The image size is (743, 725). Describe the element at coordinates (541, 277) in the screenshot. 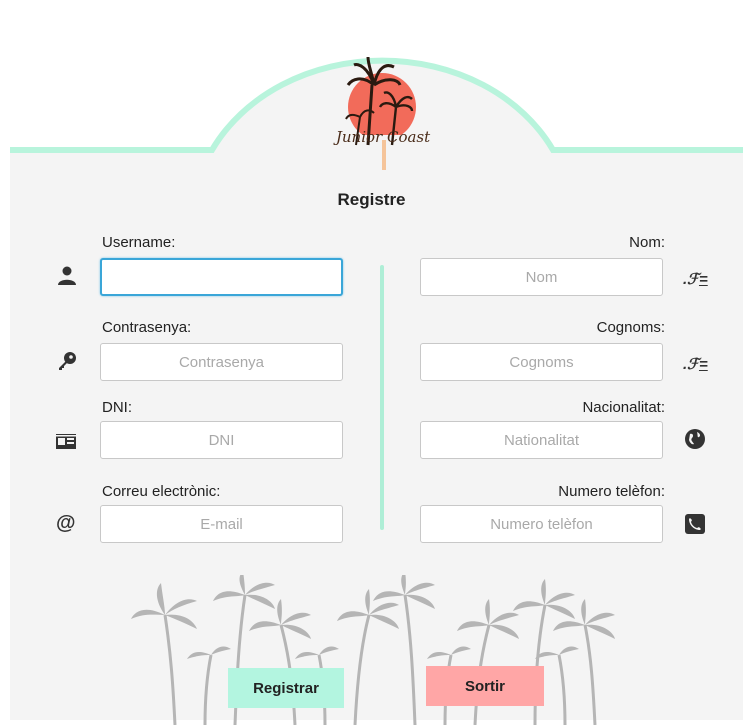

I see `nom-input` at that location.